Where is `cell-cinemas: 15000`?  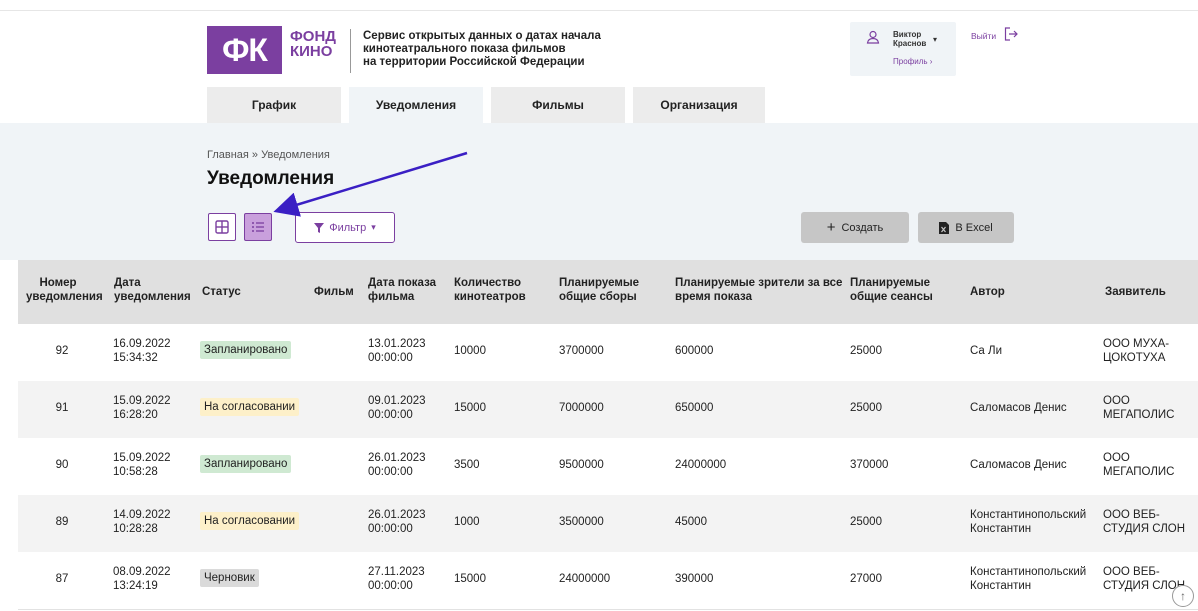 cell-cinemas: 15000 is located at coordinates (470, 408).